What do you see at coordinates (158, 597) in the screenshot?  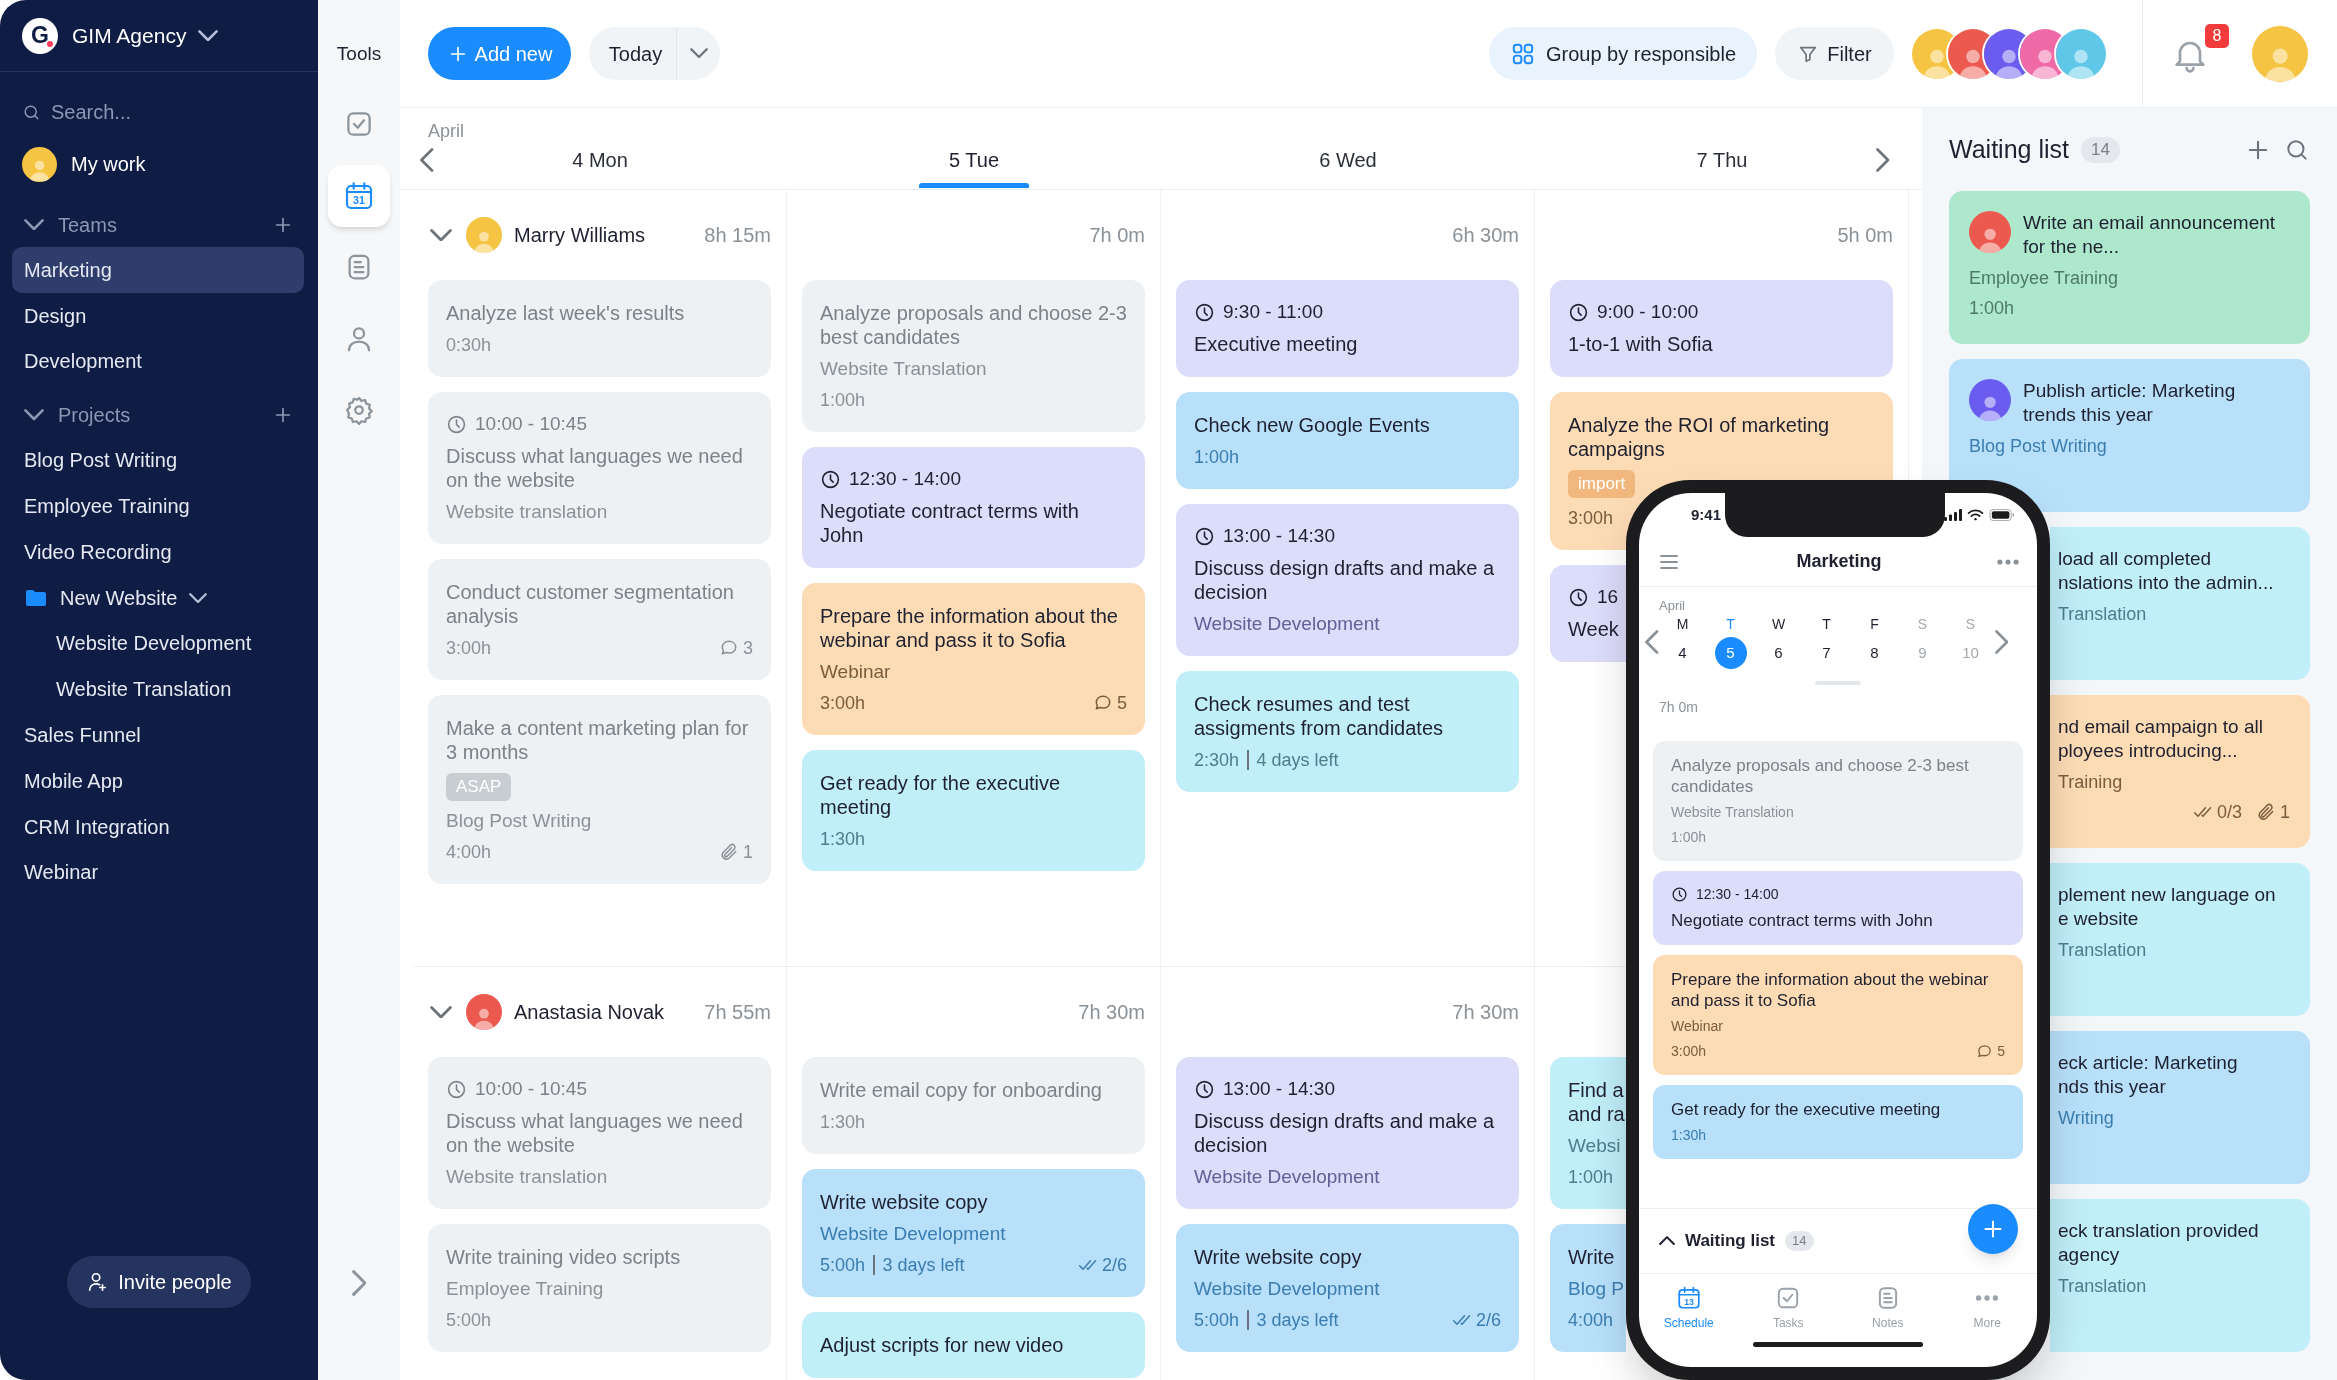 I see `folder-item: New Website` at bounding box center [158, 597].